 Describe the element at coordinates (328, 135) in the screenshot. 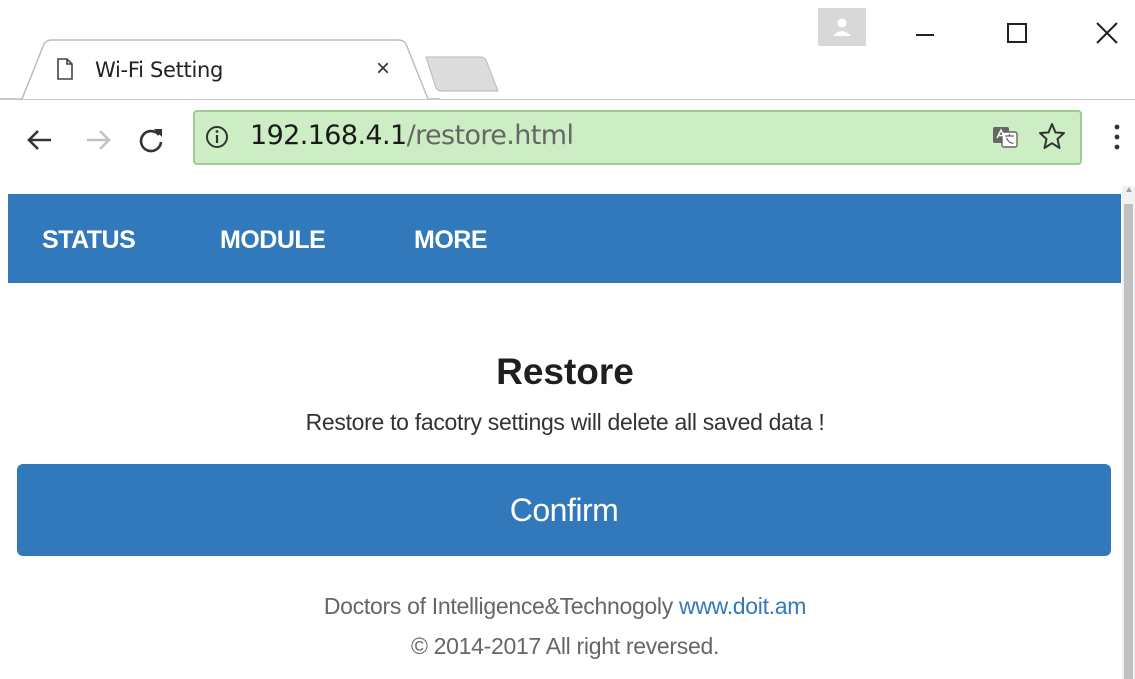

I see `url-host: 192.168.4.1` at that location.